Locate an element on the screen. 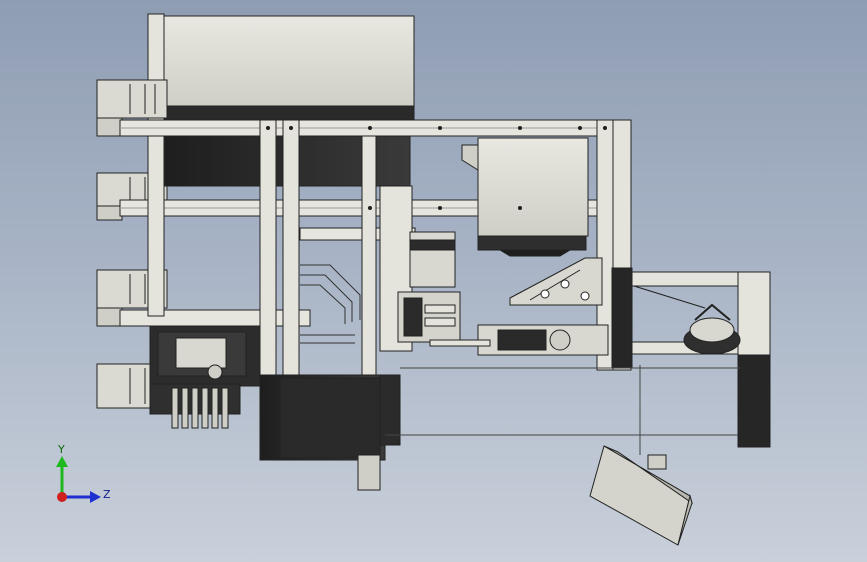 The width and height of the screenshot is (867, 562). axis-triad: Y Z is located at coordinates (83, 473).